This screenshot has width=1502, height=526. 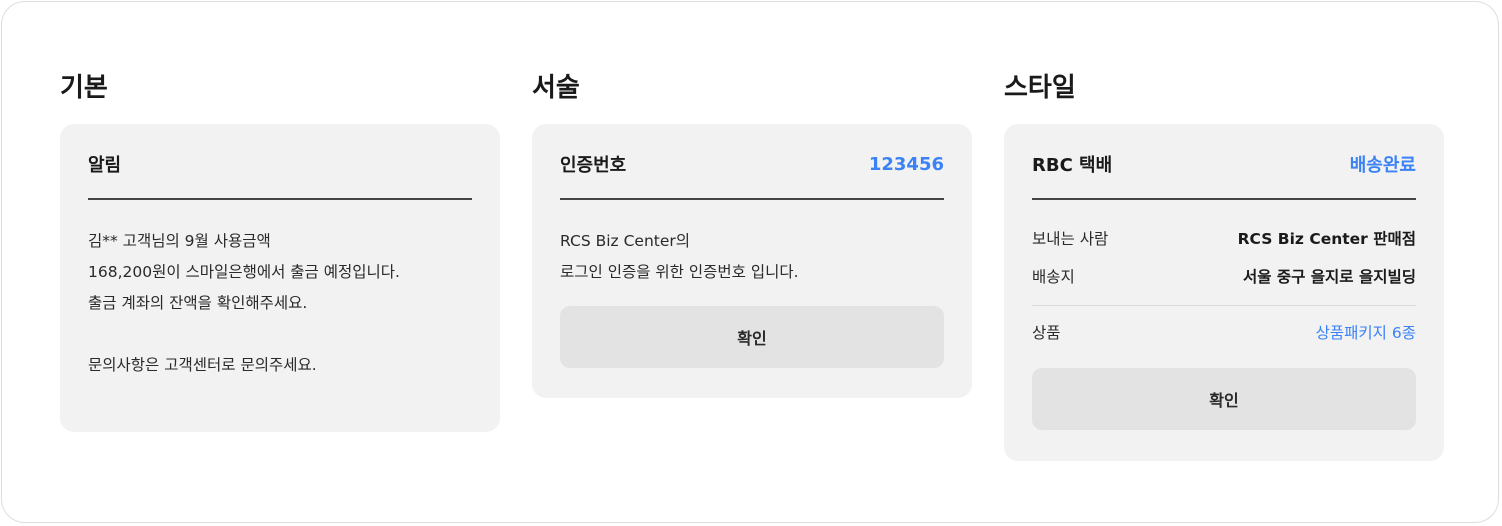 What do you see at coordinates (906, 164) in the screenshot?
I see `verification-code: 123456` at bounding box center [906, 164].